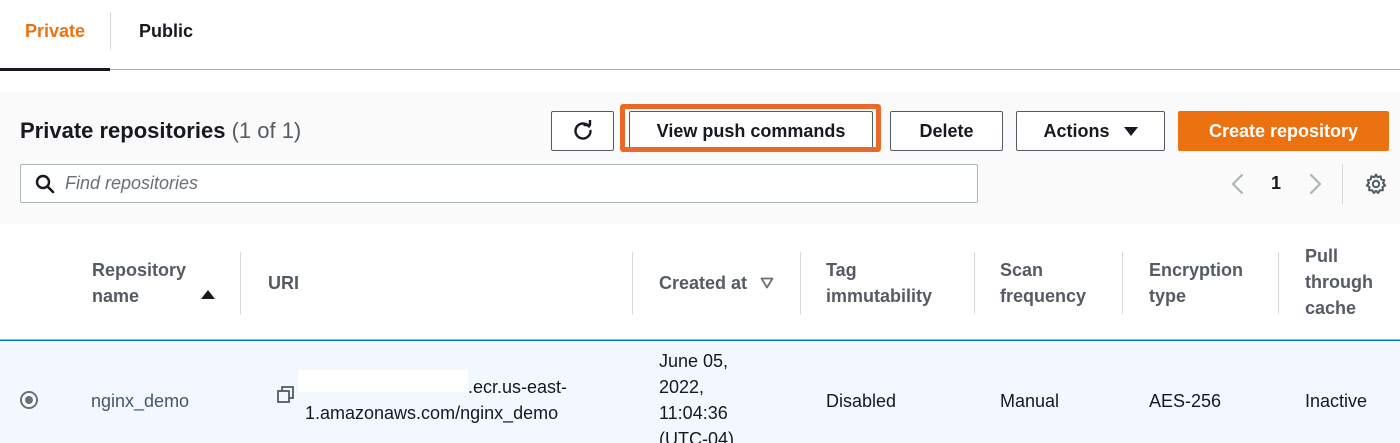 This screenshot has height=443, width=1400. Describe the element at coordinates (208, 294) in the screenshot. I see `sort-ascending-icon` at that location.